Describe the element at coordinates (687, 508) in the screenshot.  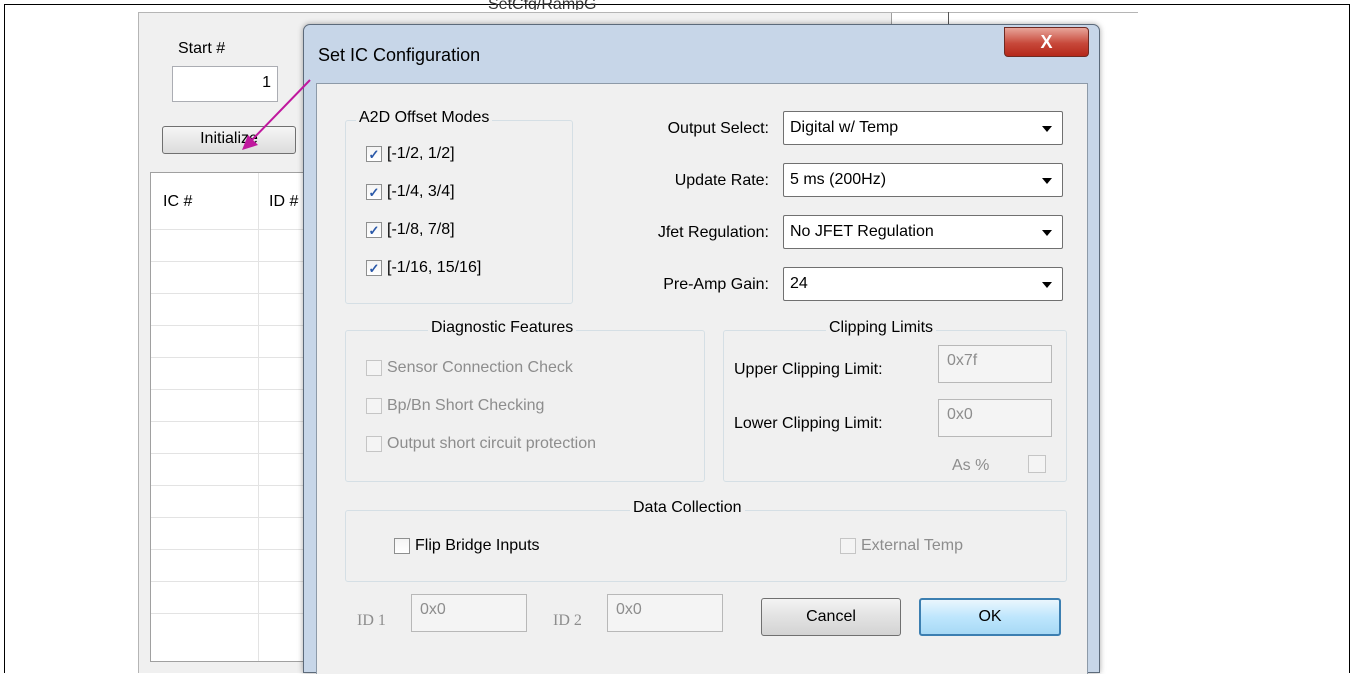
I see `data-collection-legend: Data Collection` at that location.